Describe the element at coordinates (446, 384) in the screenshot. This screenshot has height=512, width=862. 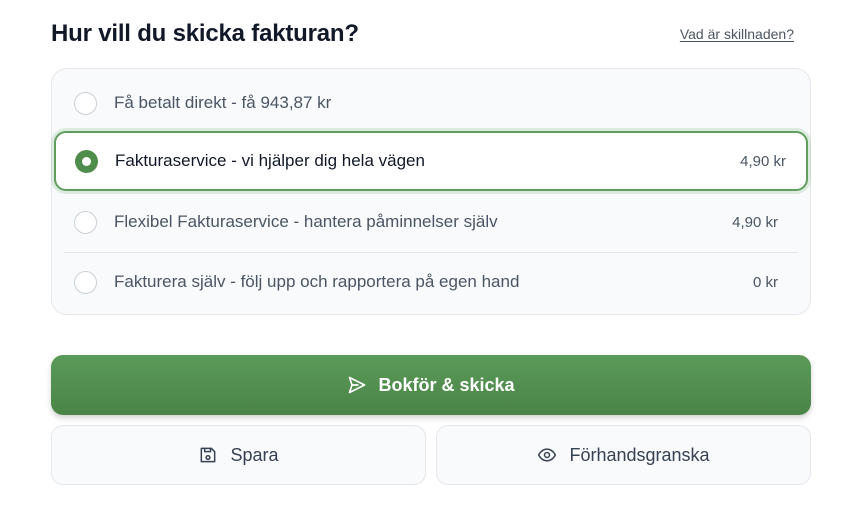
I see `book-and-send-label: Bokför & skicka` at that location.